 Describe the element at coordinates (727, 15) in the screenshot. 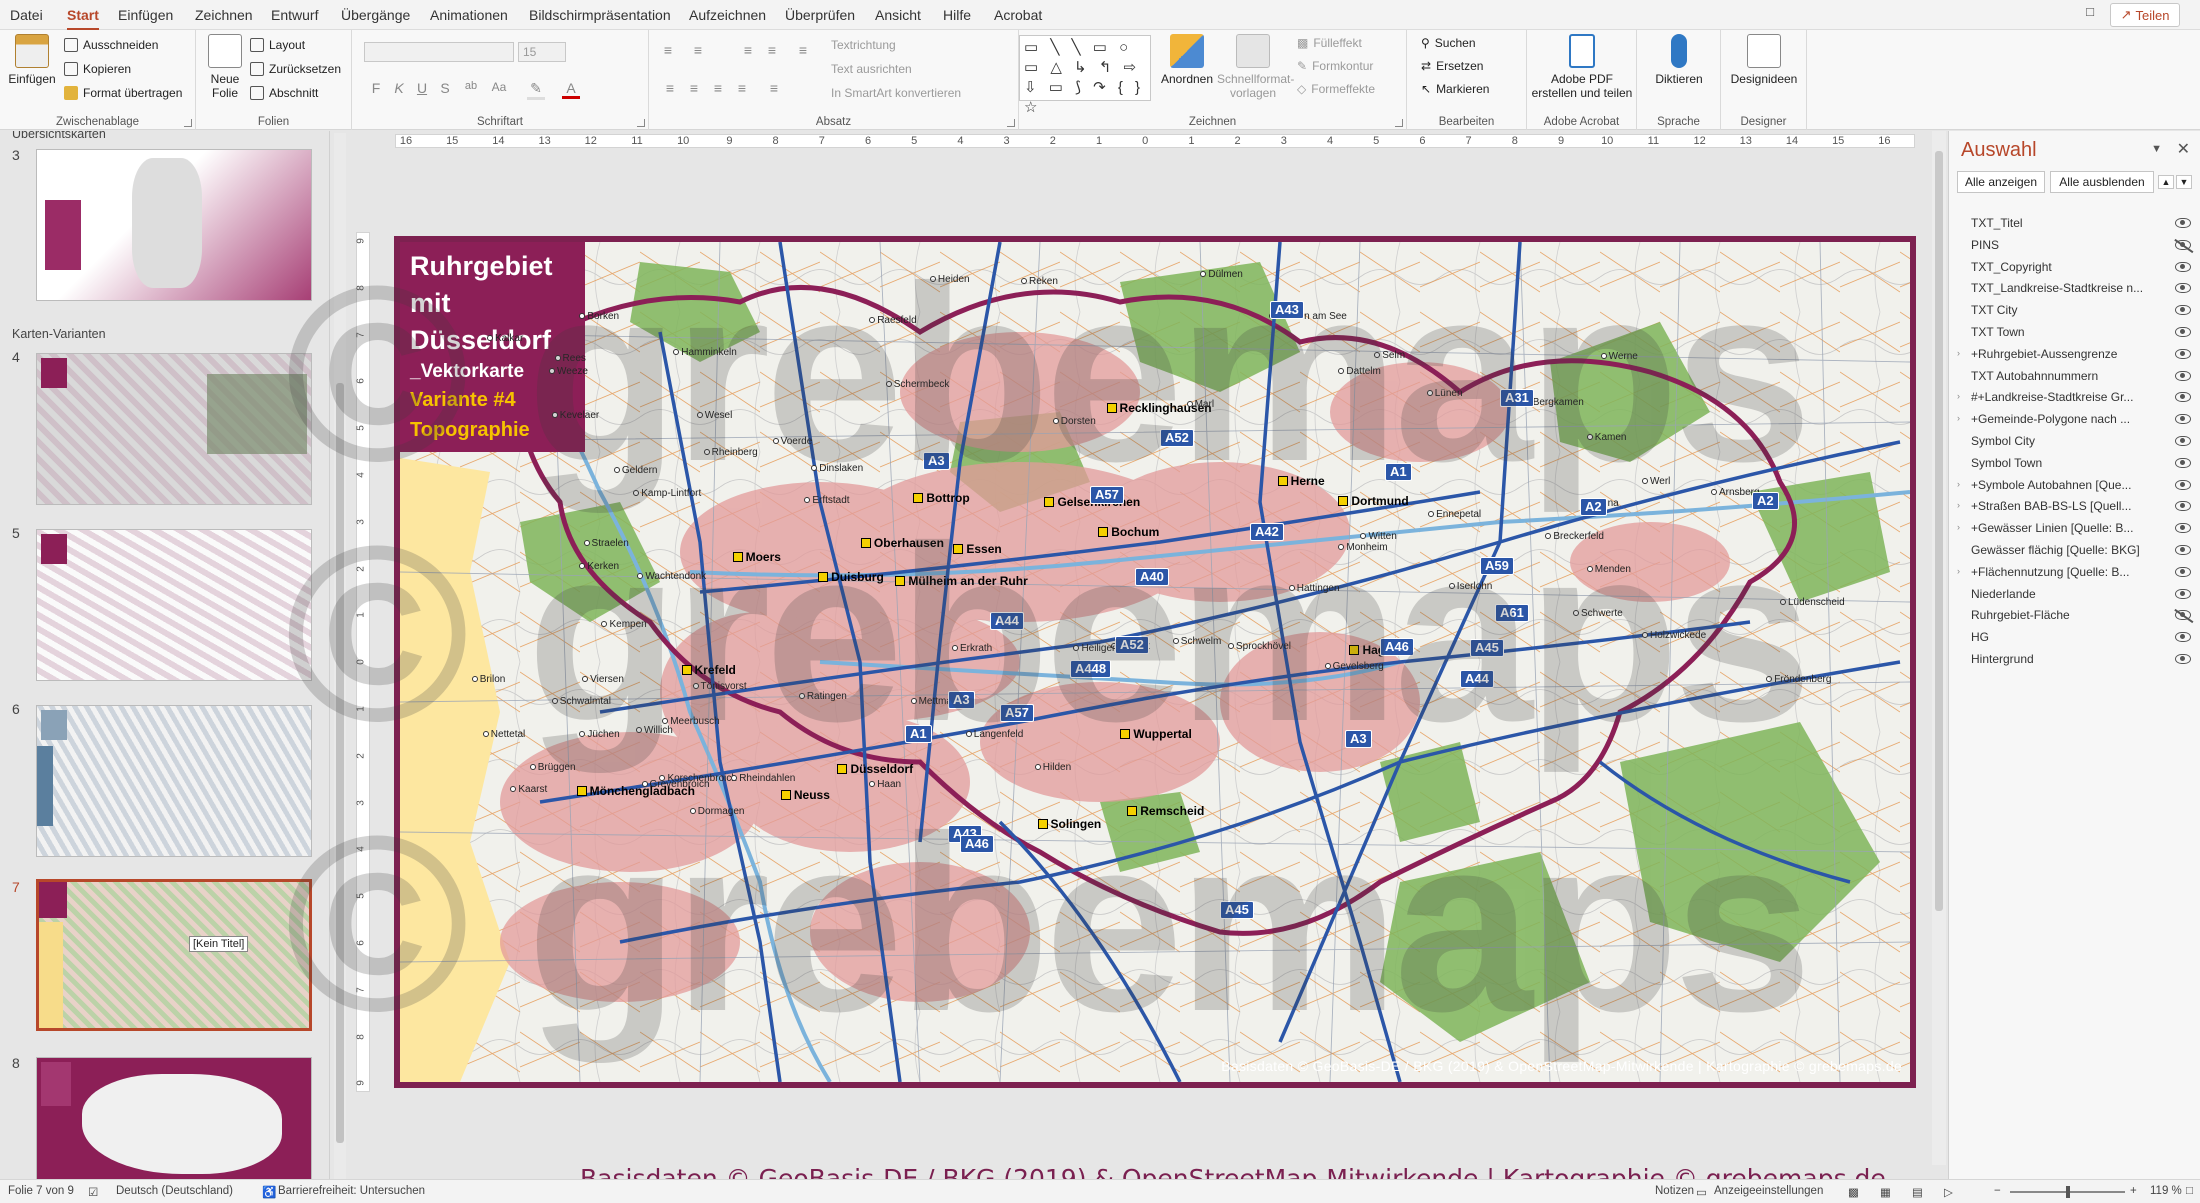

I see `tab-aufzeichnen: Aufzeichnen` at that location.